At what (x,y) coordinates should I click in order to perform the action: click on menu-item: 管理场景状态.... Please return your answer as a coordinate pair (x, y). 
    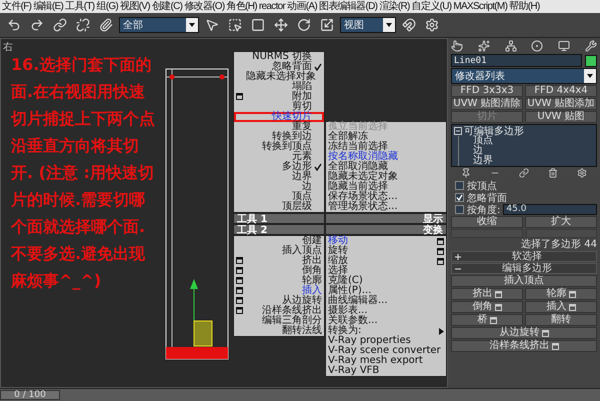
    Looking at the image, I should click on (386, 207).